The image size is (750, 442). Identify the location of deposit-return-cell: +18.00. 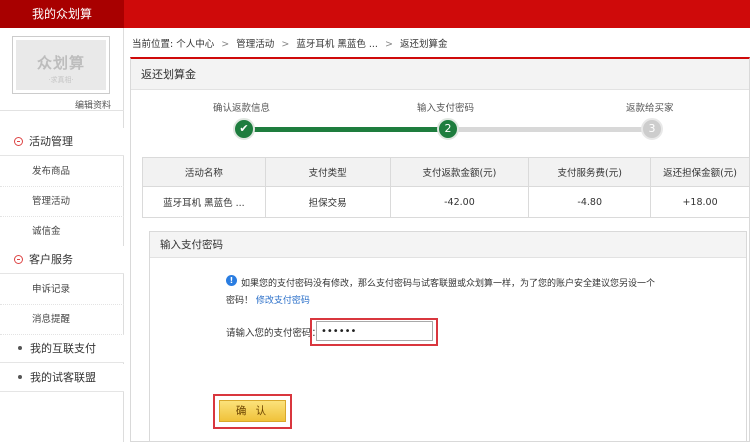
(700, 202).